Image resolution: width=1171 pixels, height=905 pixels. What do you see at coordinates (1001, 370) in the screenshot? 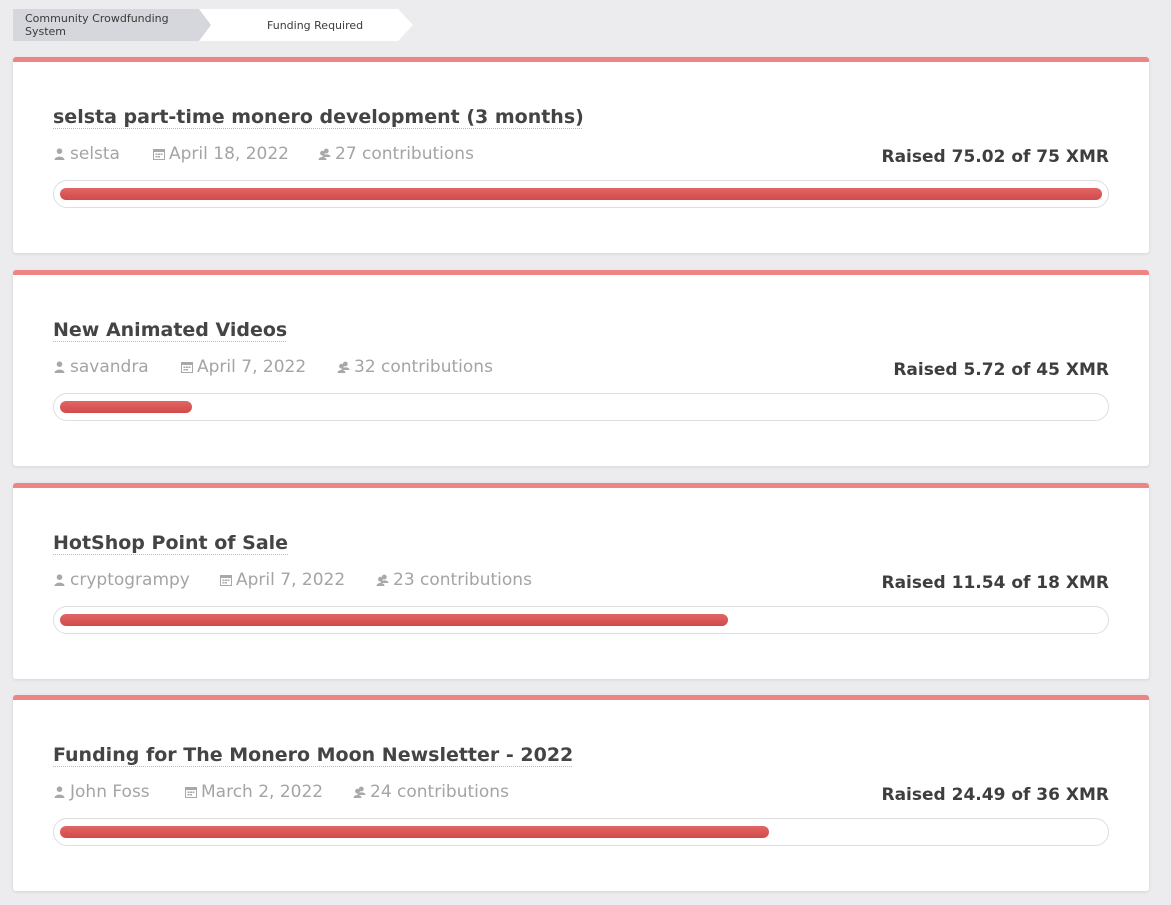
I see `raised-amount: Raised 5.72 of 45 XMR` at bounding box center [1001, 370].